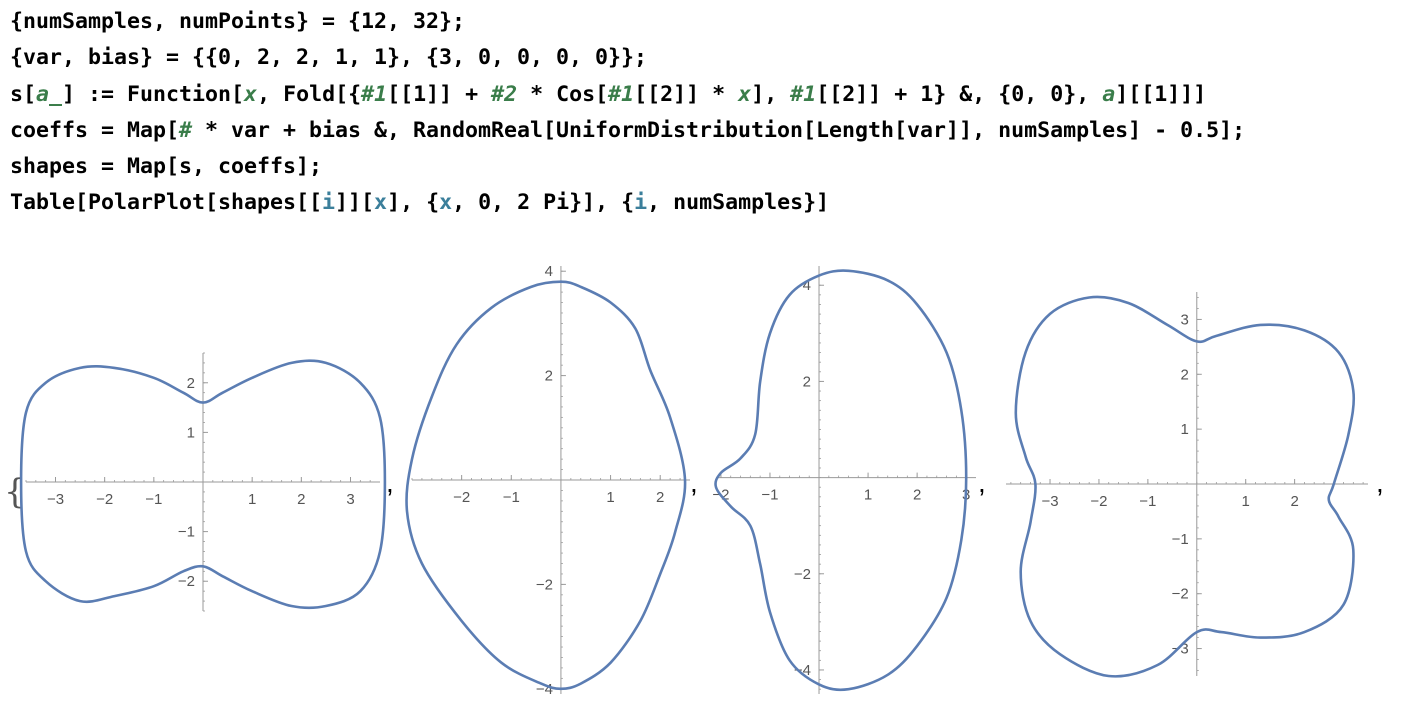  I want to click on polar-plot-2: −2 −1 1 2−4−224, so click(547, 480).